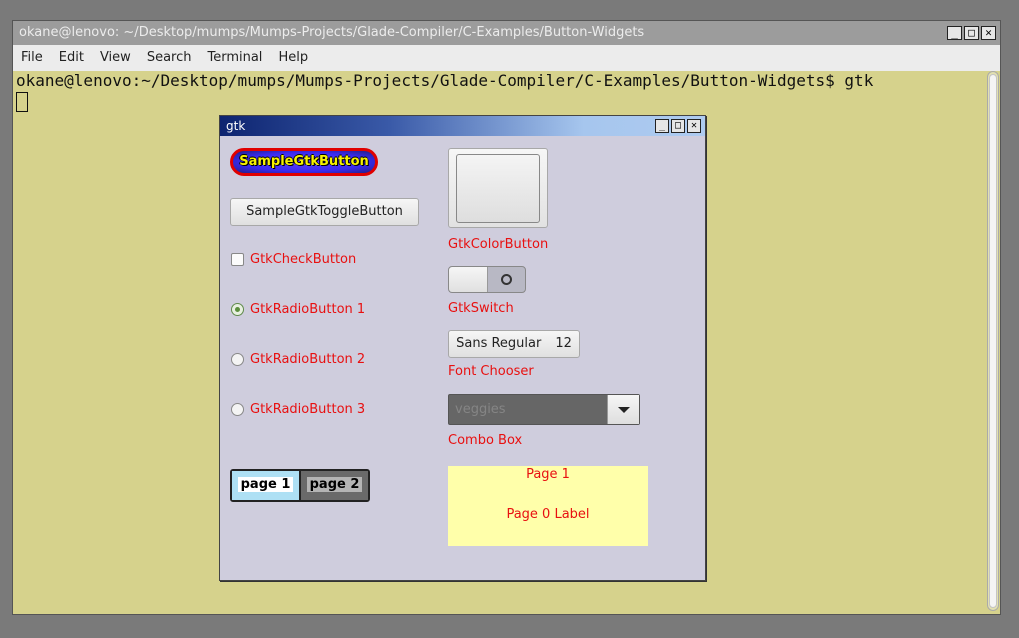  Describe the element at coordinates (971, 33) in the screenshot. I see `maximize-button: □` at that location.